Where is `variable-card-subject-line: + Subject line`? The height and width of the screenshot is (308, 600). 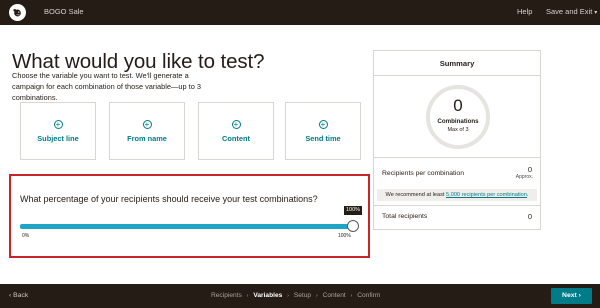 variable-card-subject-line: + Subject line is located at coordinates (58, 131).